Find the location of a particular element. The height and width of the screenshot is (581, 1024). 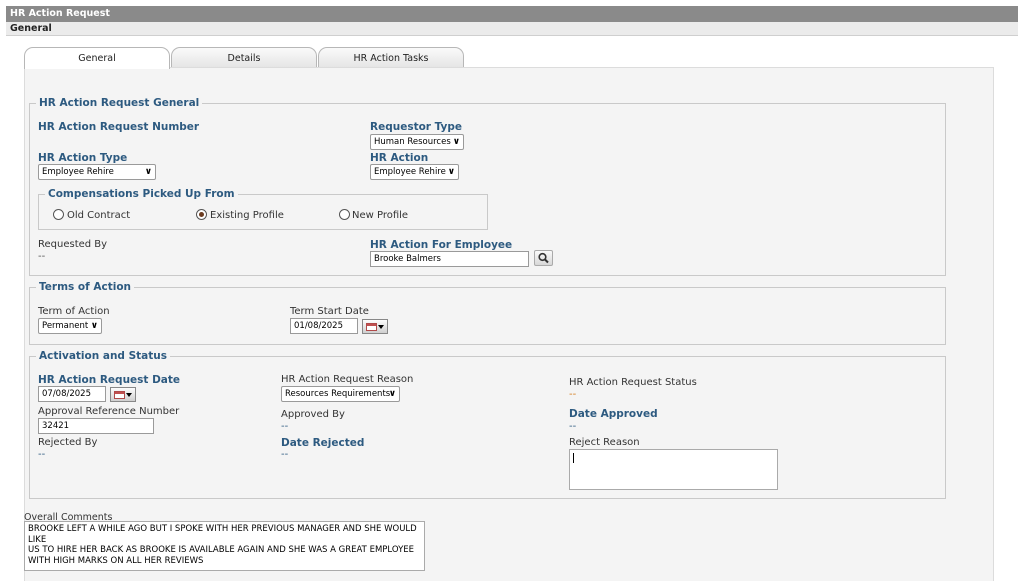

tab-general: General is located at coordinates (97, 58).